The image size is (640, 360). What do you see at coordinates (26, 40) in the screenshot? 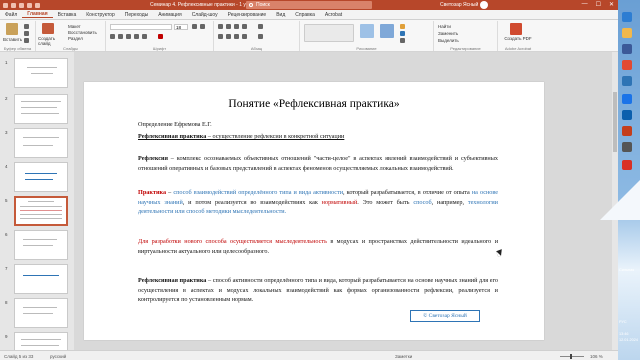
I see `format-painter-icon` at bounding box center [26, 40].